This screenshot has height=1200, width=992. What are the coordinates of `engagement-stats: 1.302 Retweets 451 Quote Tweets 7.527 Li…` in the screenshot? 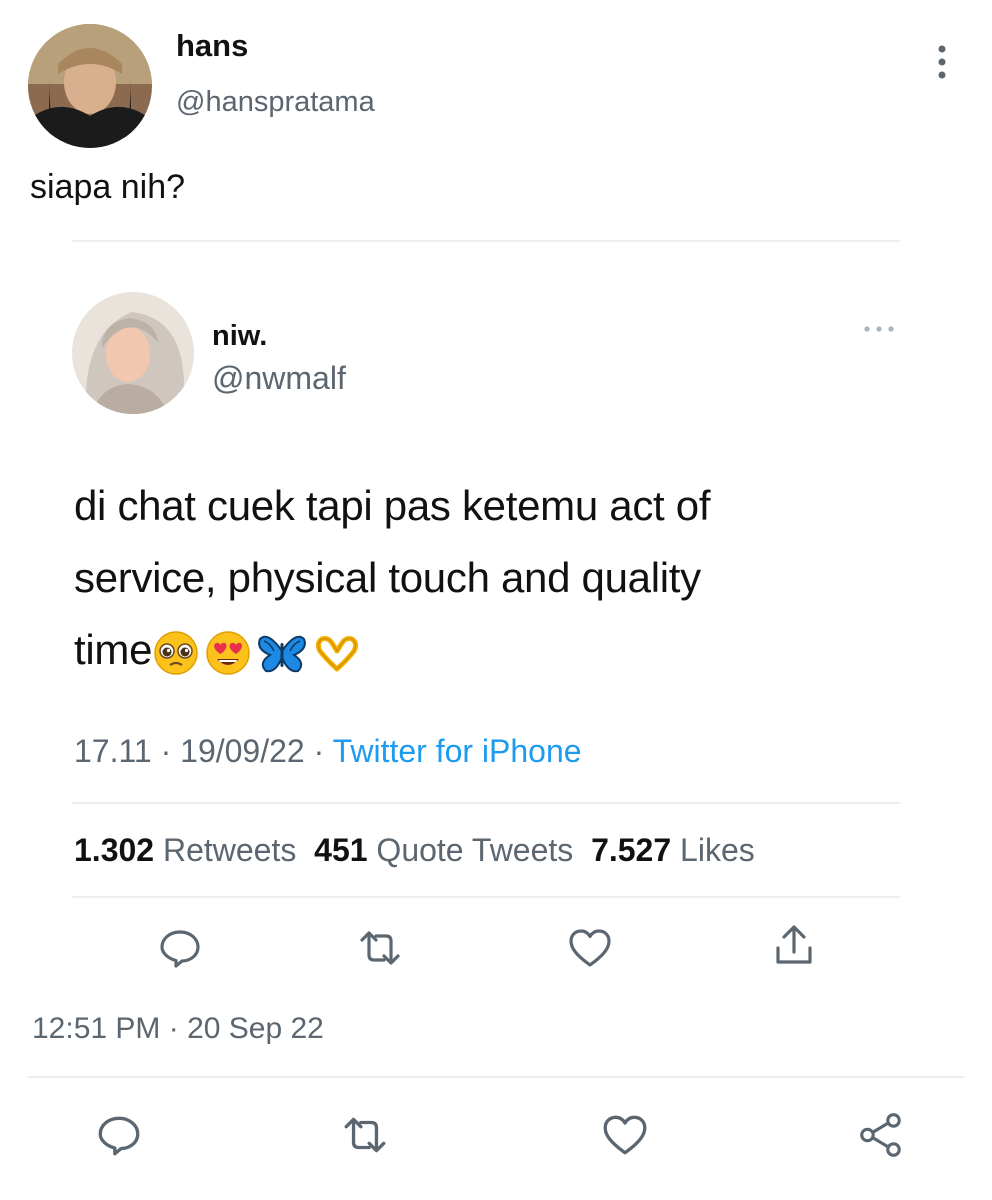 It's located at (414, 850).